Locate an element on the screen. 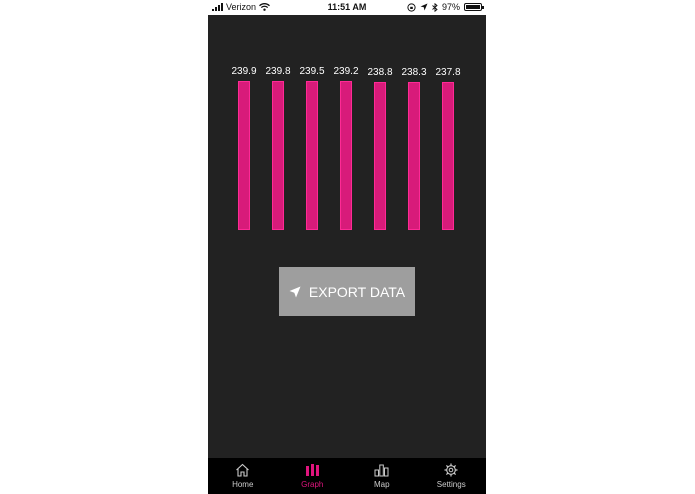 The image size is (695, 494). tab-graph-label: Graph is located at coordinates (312, 484).